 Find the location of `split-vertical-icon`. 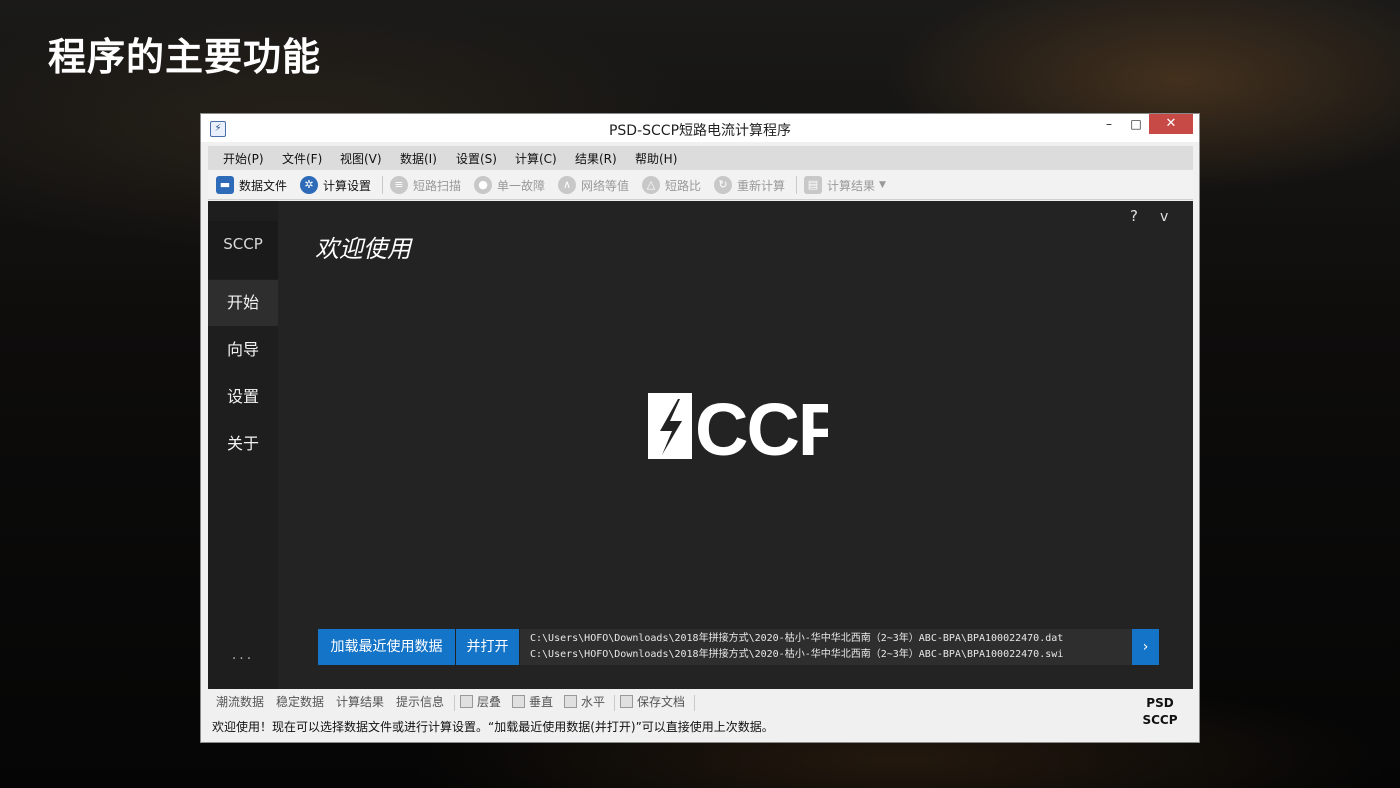

split-vertical-icon is located at coordinates (518, 701).